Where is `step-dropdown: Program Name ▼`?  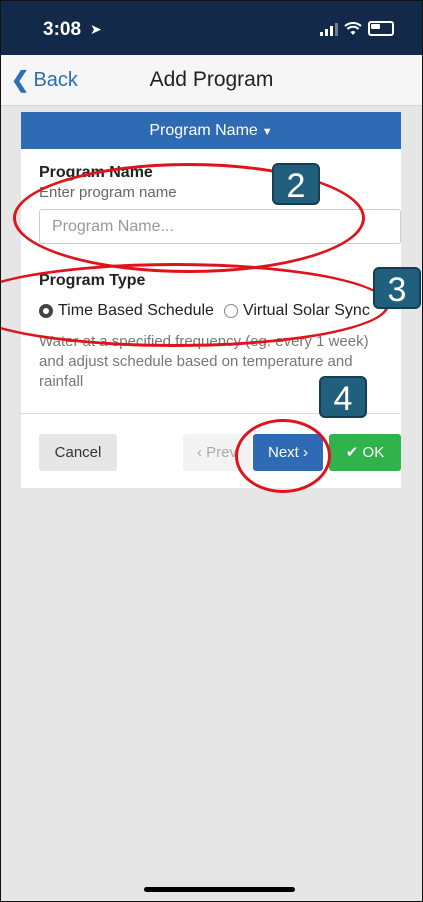
step-dropdown: Program Name ▼ is located at coordinates (211, 130).